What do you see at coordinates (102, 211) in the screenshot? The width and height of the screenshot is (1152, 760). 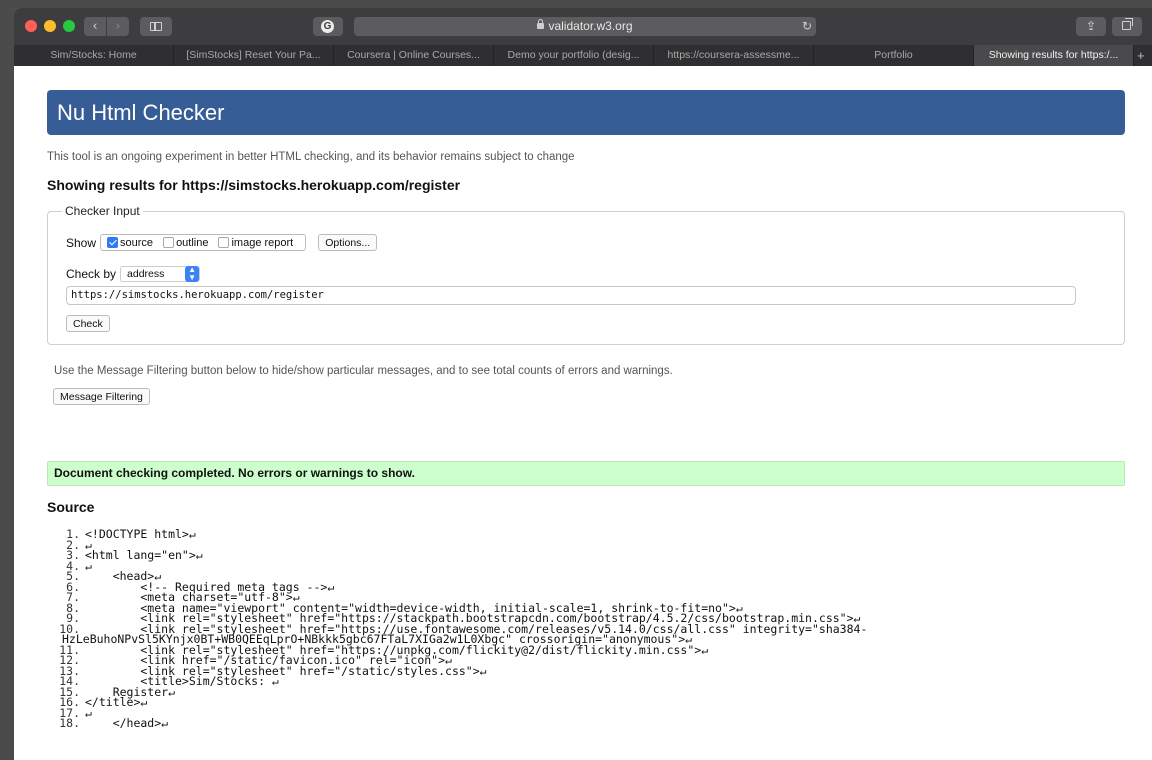 I see `checker-input-legend: Checker Input` at bounding box center [102, 211].